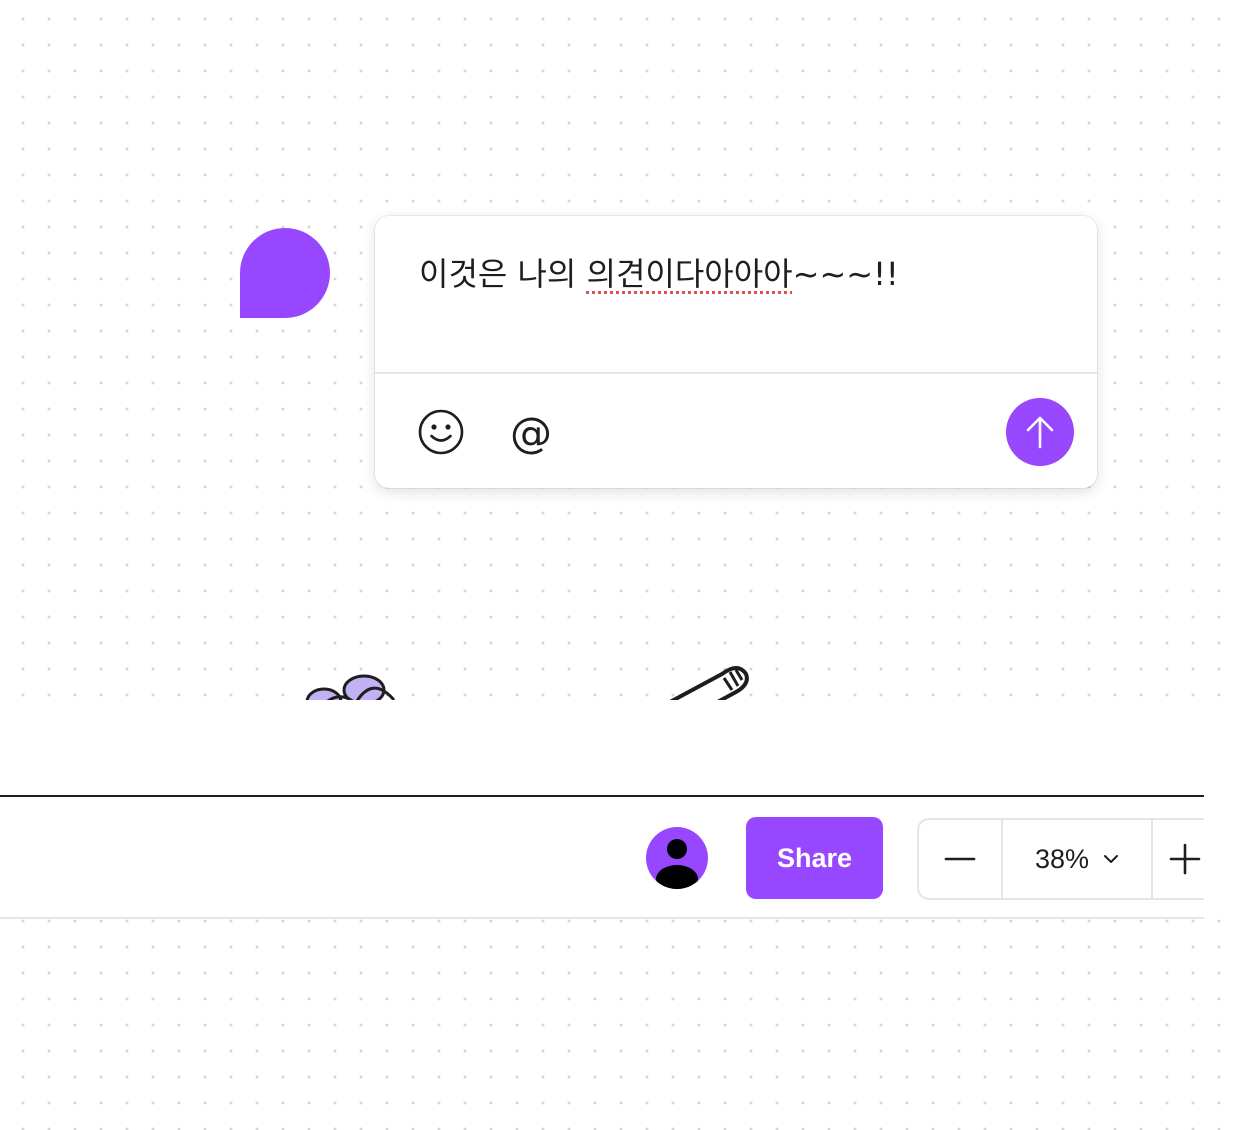 The image size is (1238, 1130). What do you see at coordinates (350, 687) in the screenshot?
I see `sticker-drawing` at bounding box center [350, 687].